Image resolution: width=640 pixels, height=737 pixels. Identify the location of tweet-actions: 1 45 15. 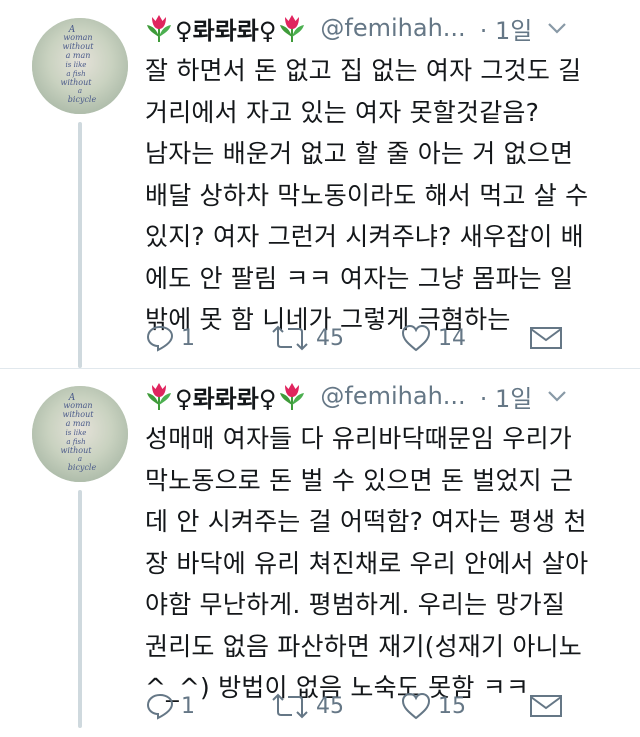
(385, 706).